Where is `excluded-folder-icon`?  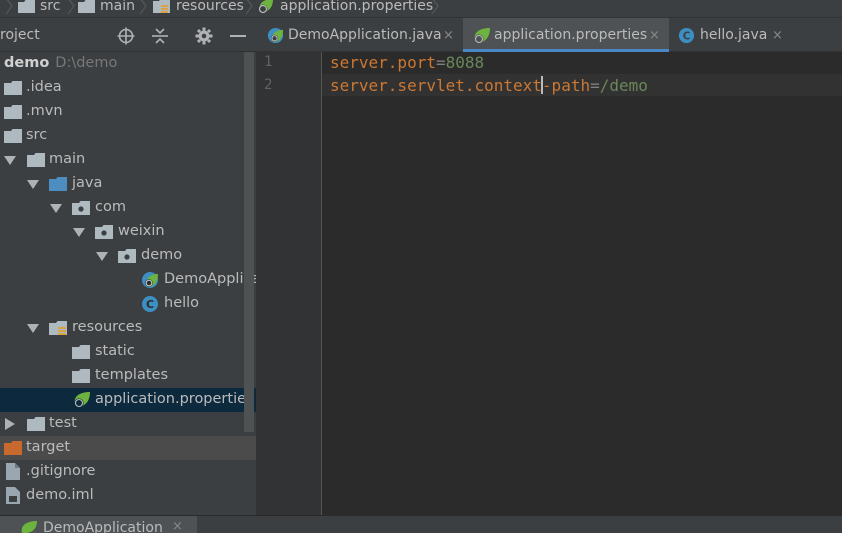 excluded-folder-icon is located at coordinates (13, 448).